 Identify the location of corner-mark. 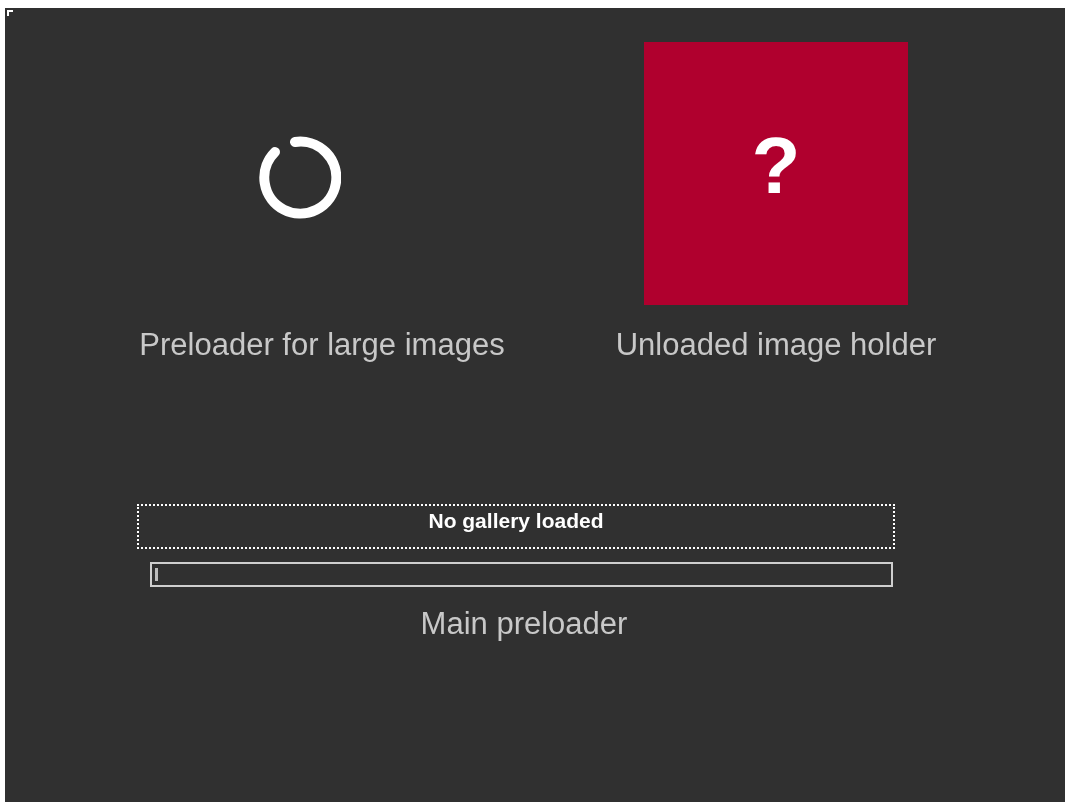
(10, 13).